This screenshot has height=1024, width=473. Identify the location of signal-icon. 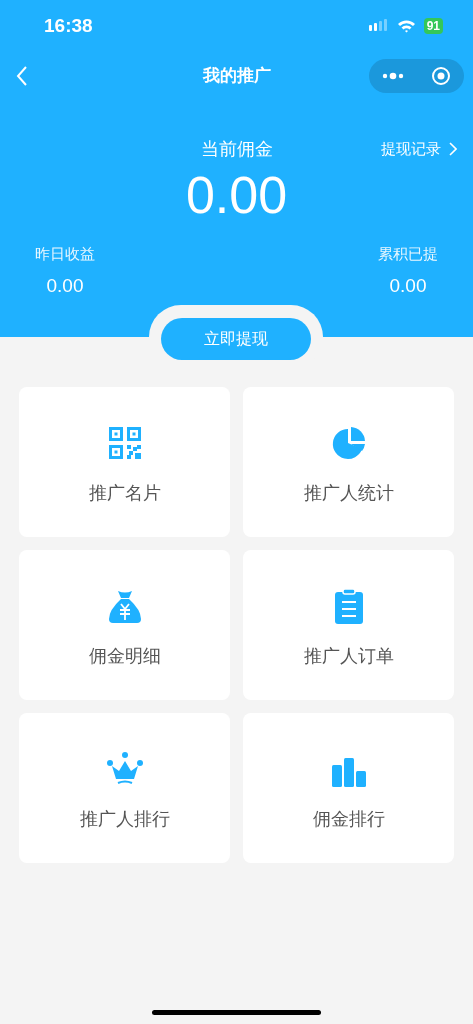
(378, 26).